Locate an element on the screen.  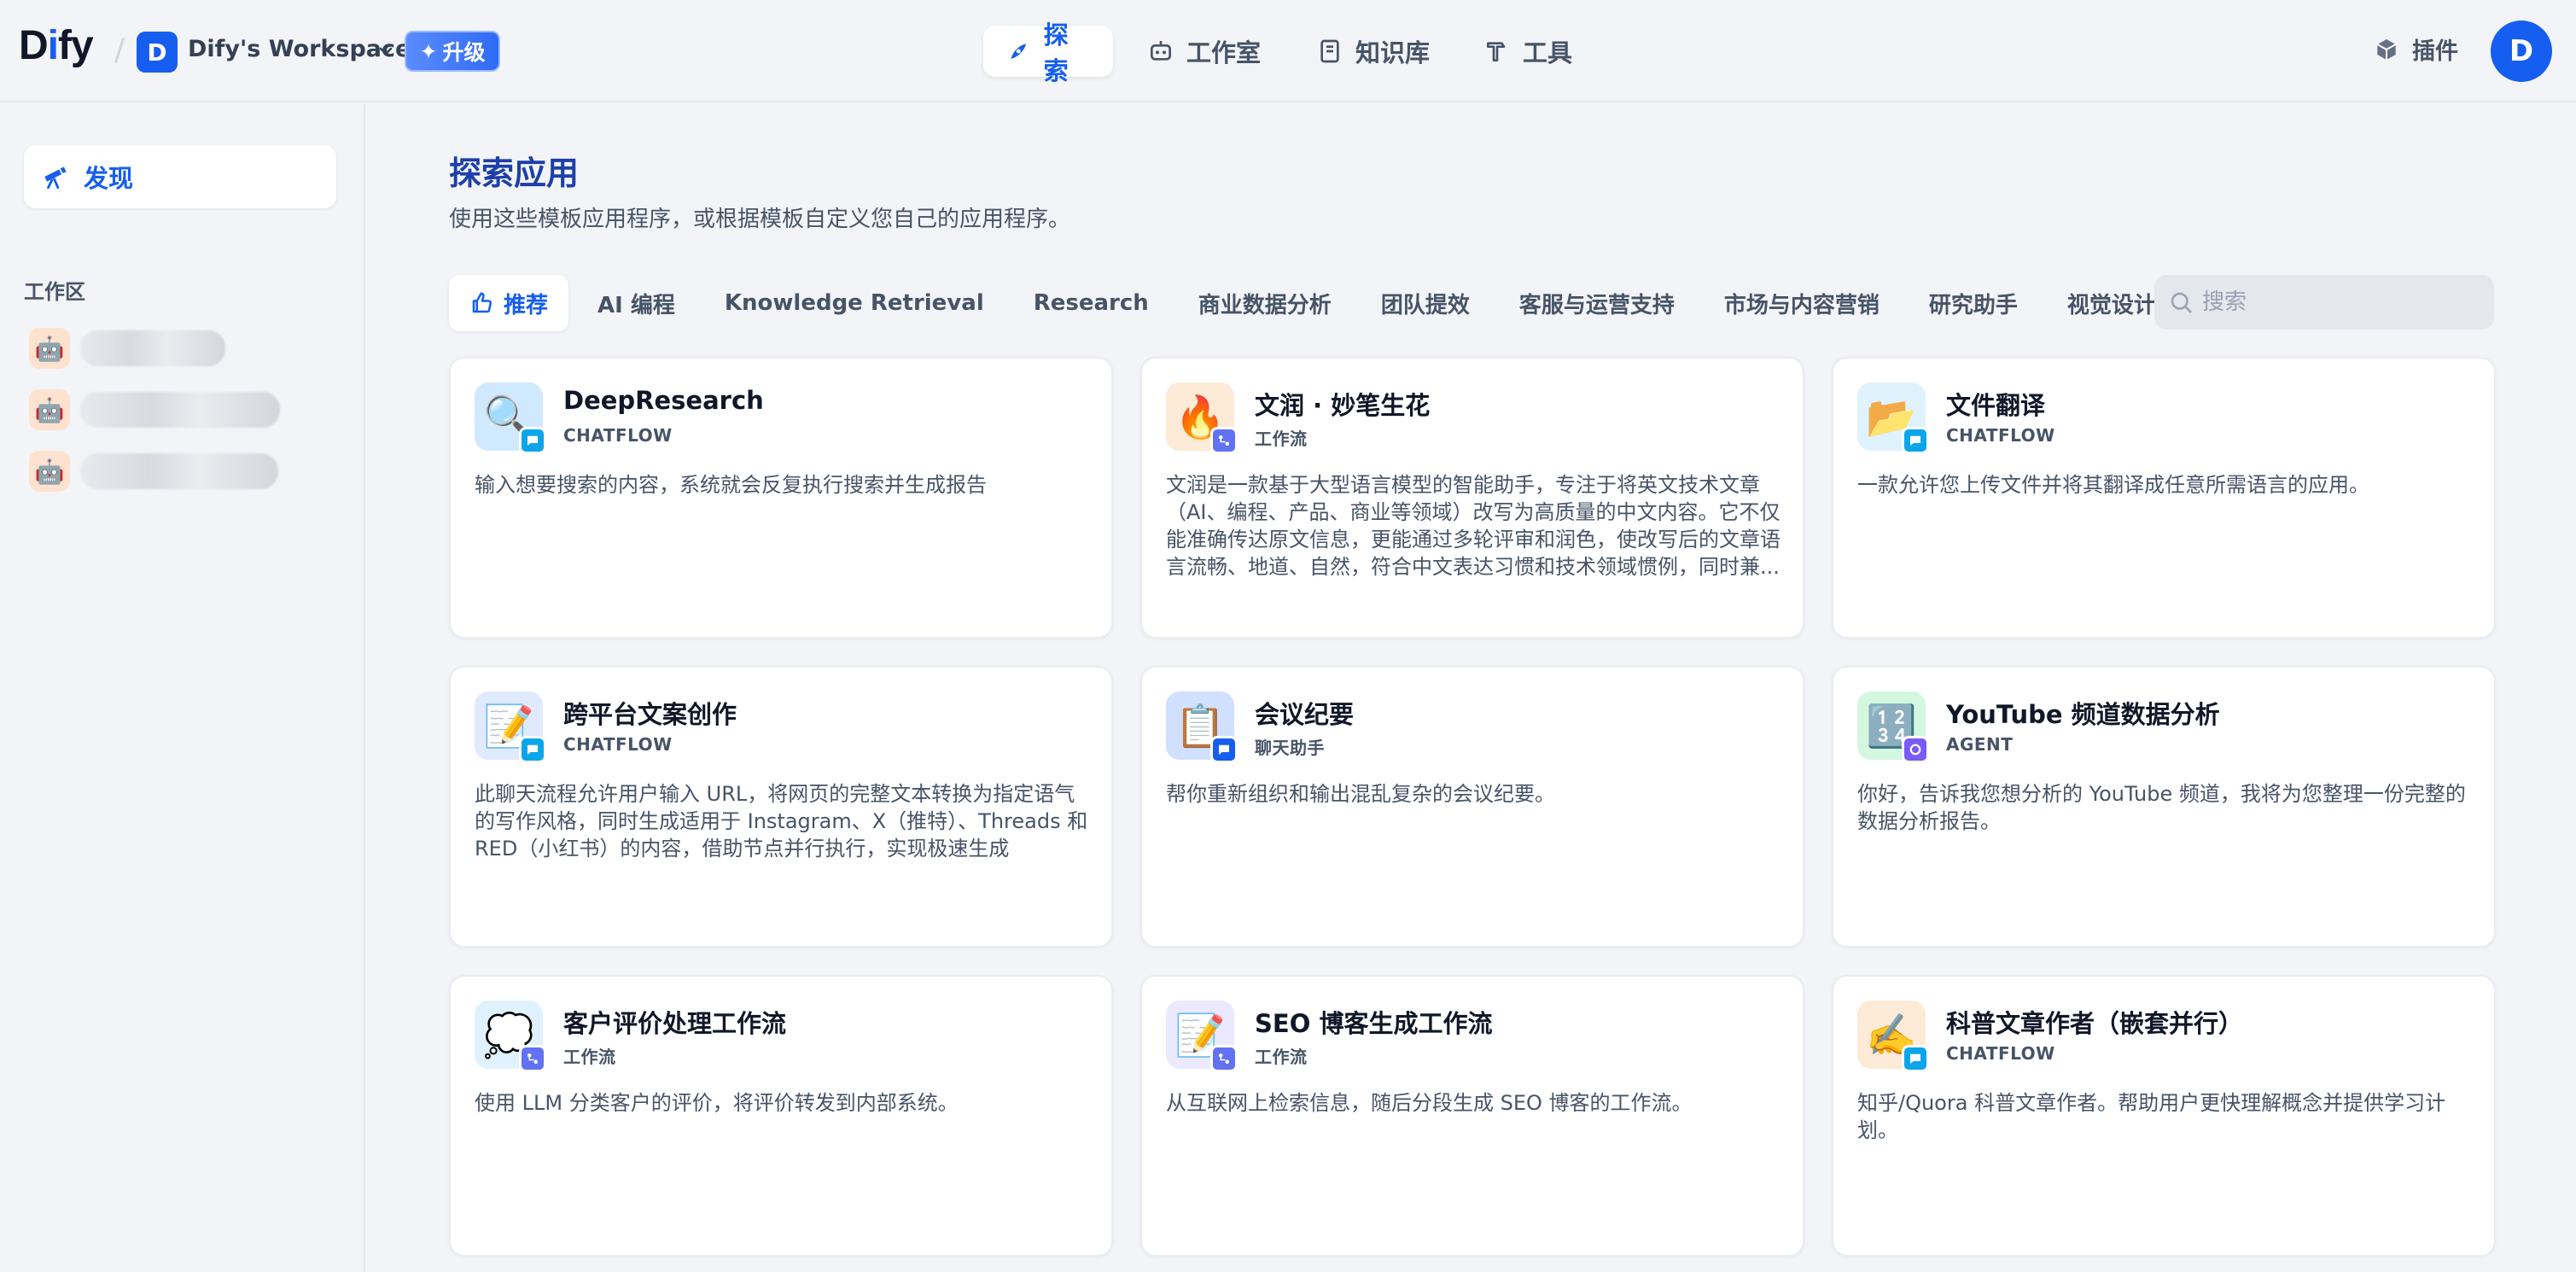
app-description: 从互联网上检索信息，随后分段生成 SEO 博客的工作流。 is located at coordinates (1429, 1103).